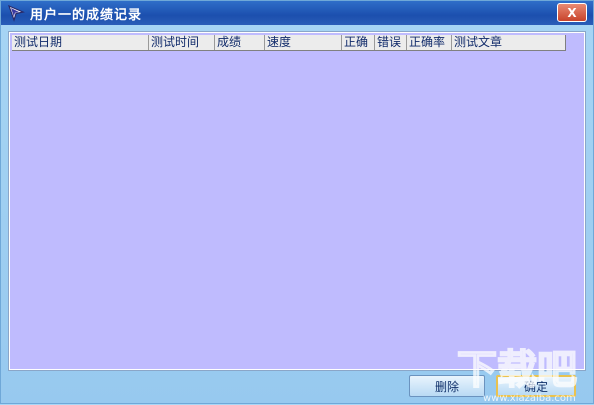 The height and width of the screenshot is (405, 594). What do you see at coordinates (297, 13) in the screenshot?
I see `title-bar: 用户一的成绩记录 X` at bounding box center [297, 13].